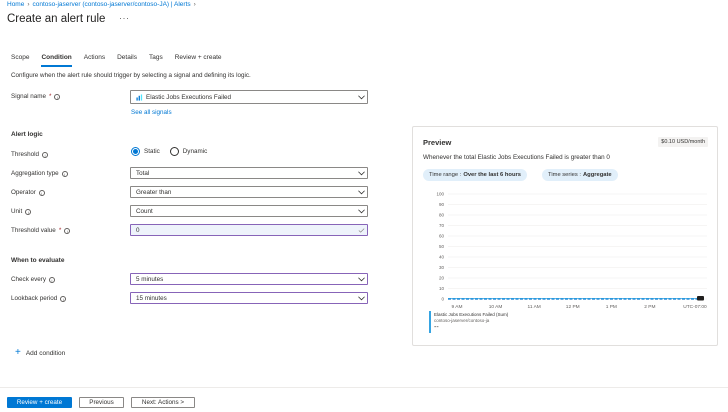 The width and height of the screenshot is (728, 412). Describe the element at coordinates (534, 307) in the screenshot. I see `x-tick-label: 11 AM` at that location.